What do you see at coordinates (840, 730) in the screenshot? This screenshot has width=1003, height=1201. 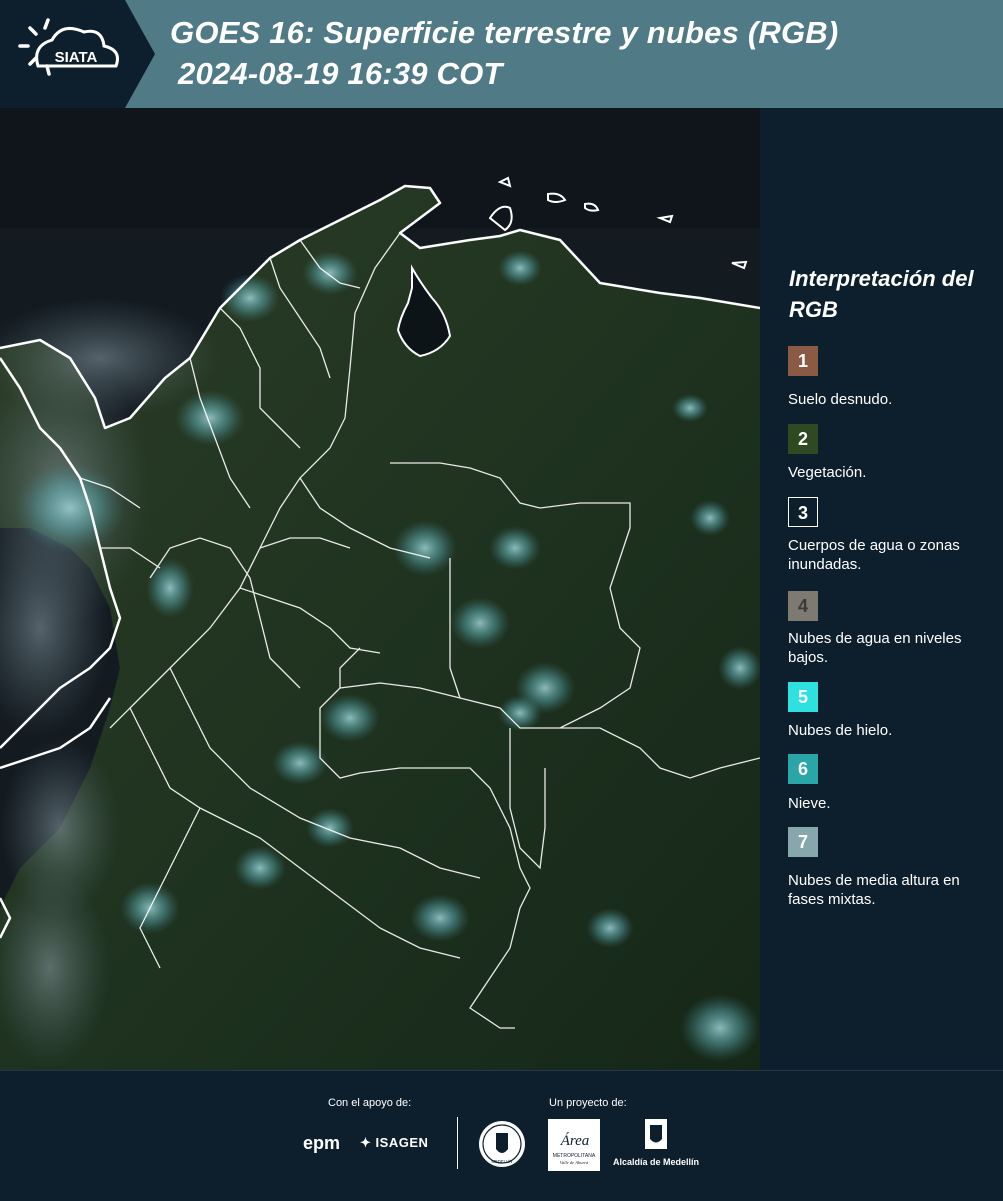 I see `legend-label-5: Nubes de hielo.` at bounding box center [840, 730].